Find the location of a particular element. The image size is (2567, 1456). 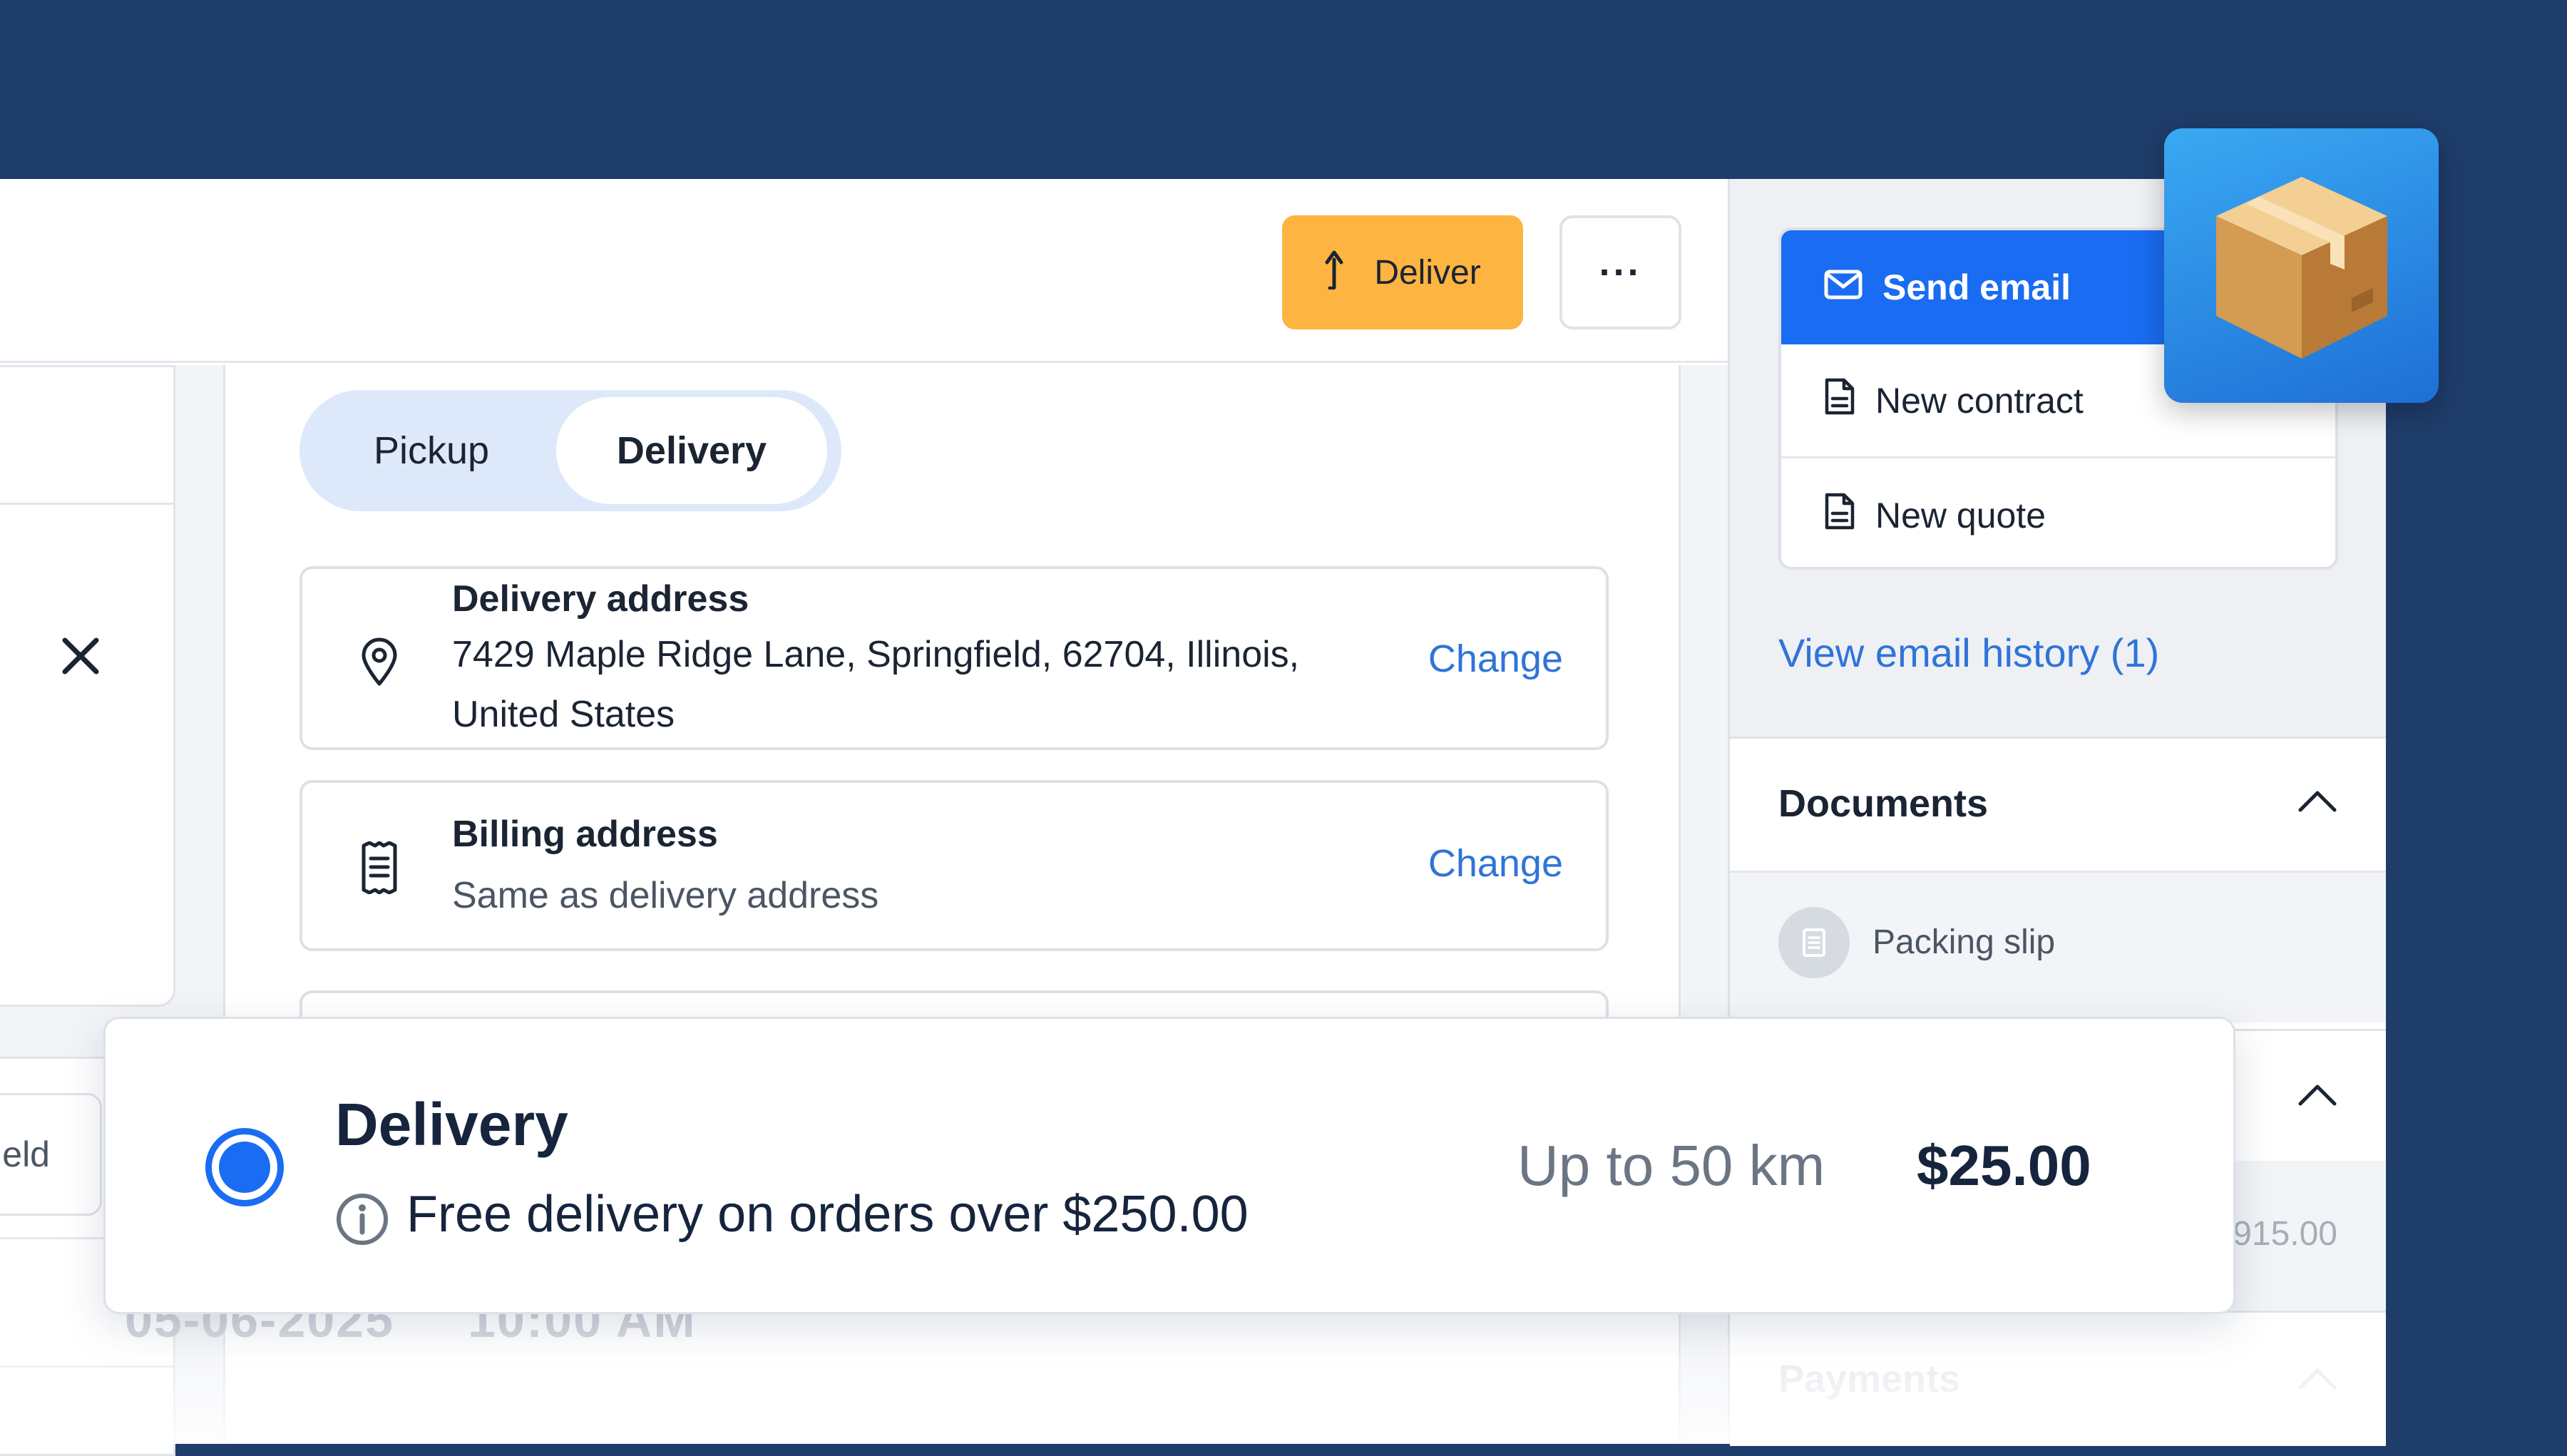

left-card is located at coordinates (87, 686).